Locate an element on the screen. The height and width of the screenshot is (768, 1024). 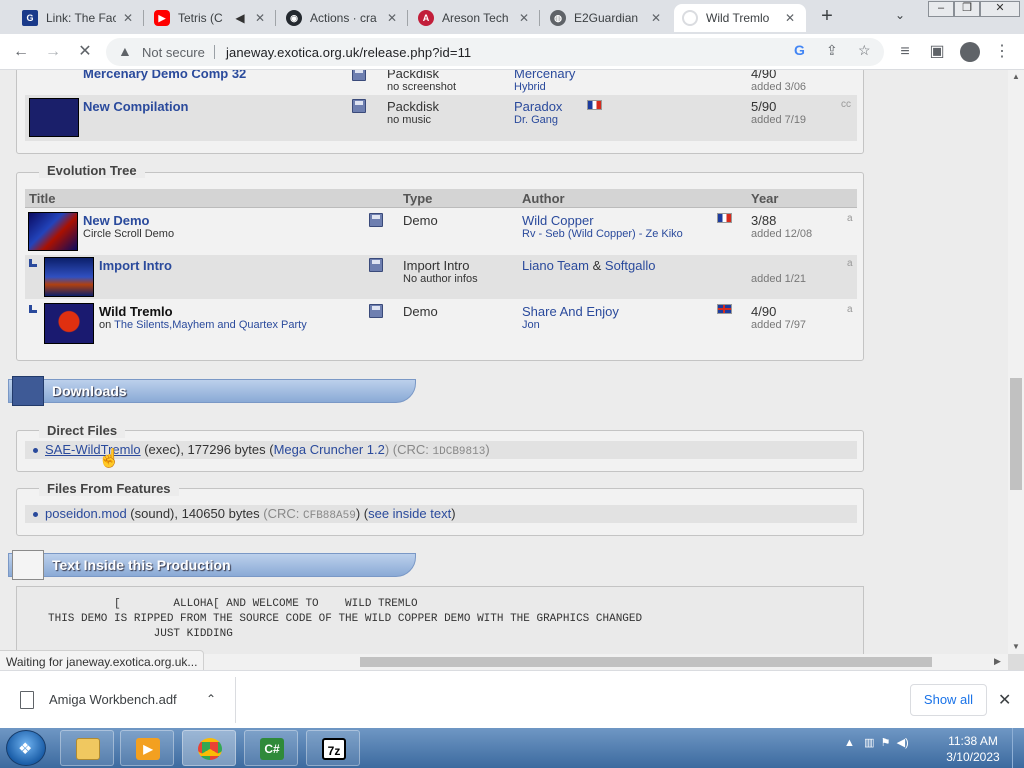
production-author: Wild Copper is located at coordinates (558, 220).